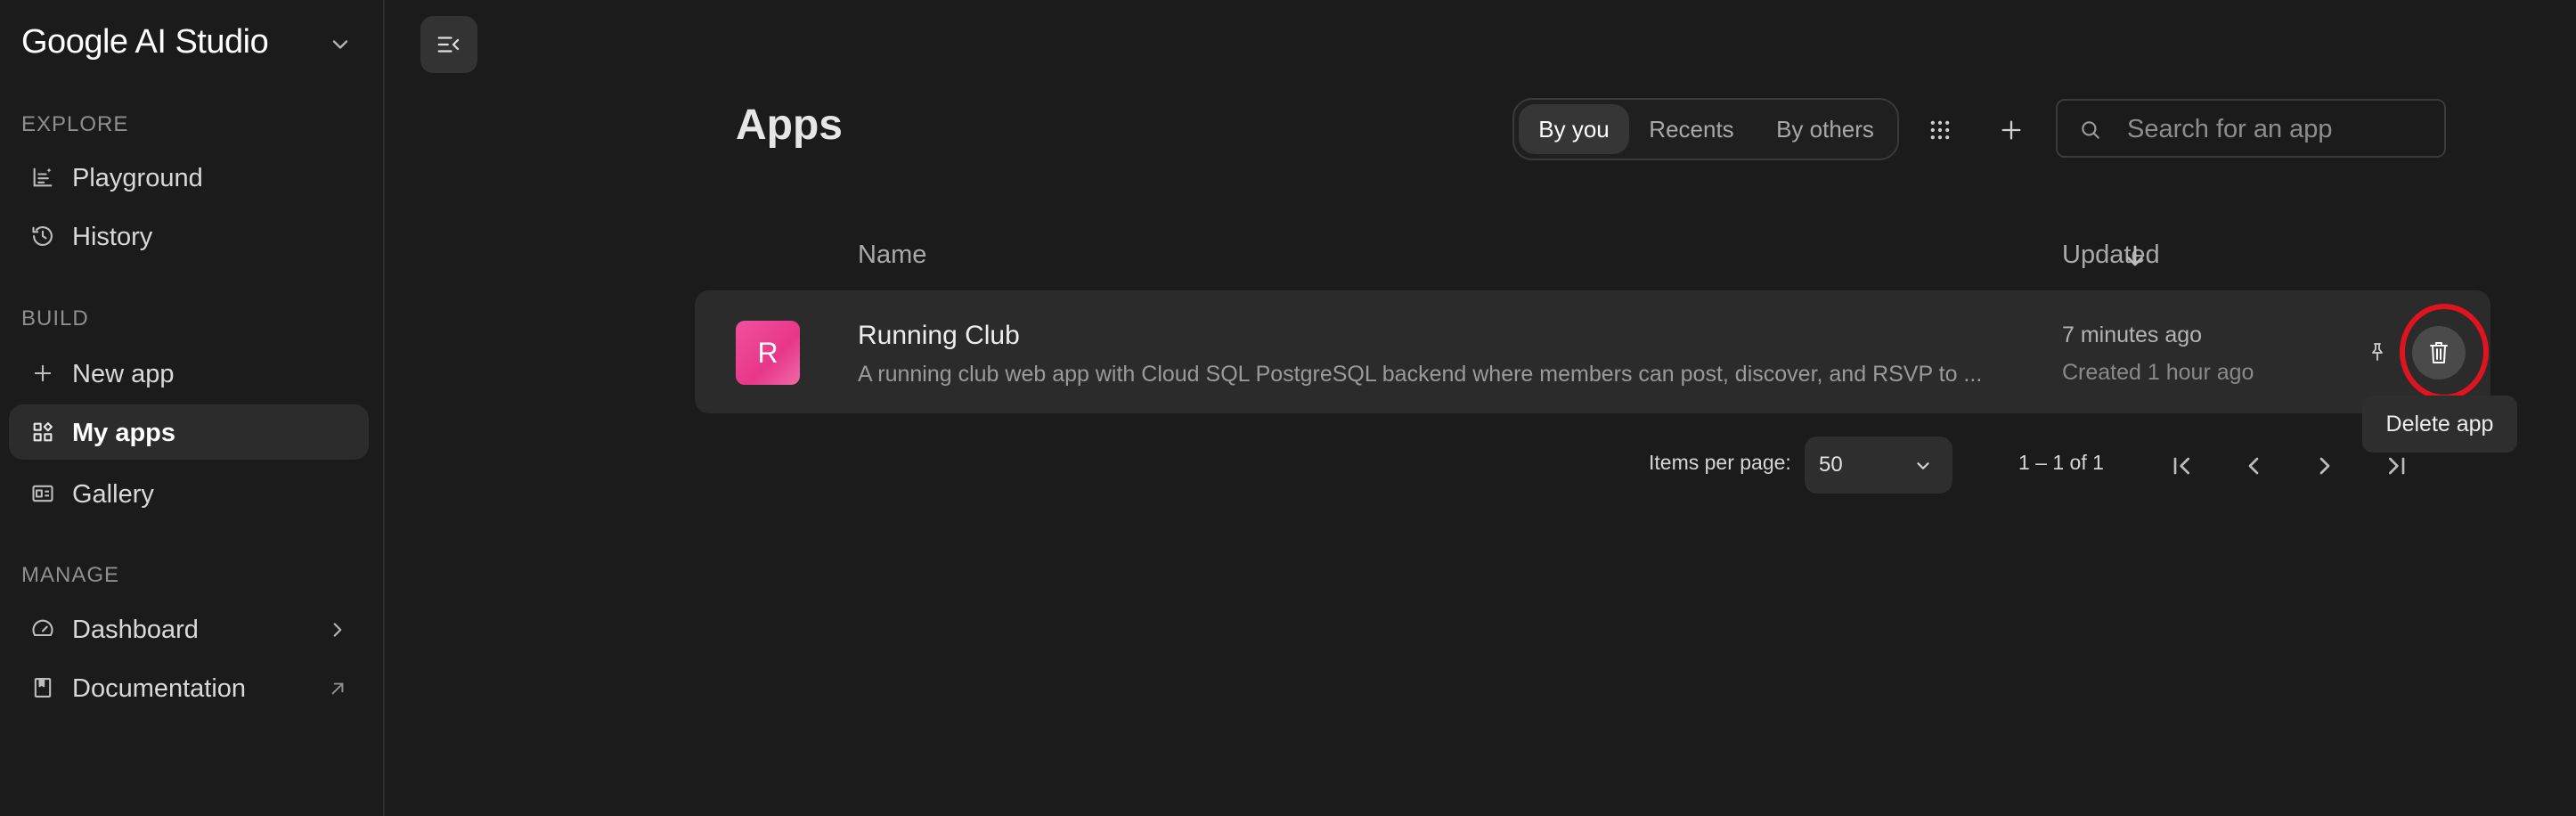 The image size is (2576, 816). Describe the element at coordinates (1831, 465) in the screenshot. I see `items-per-page-value: 50` at that location.